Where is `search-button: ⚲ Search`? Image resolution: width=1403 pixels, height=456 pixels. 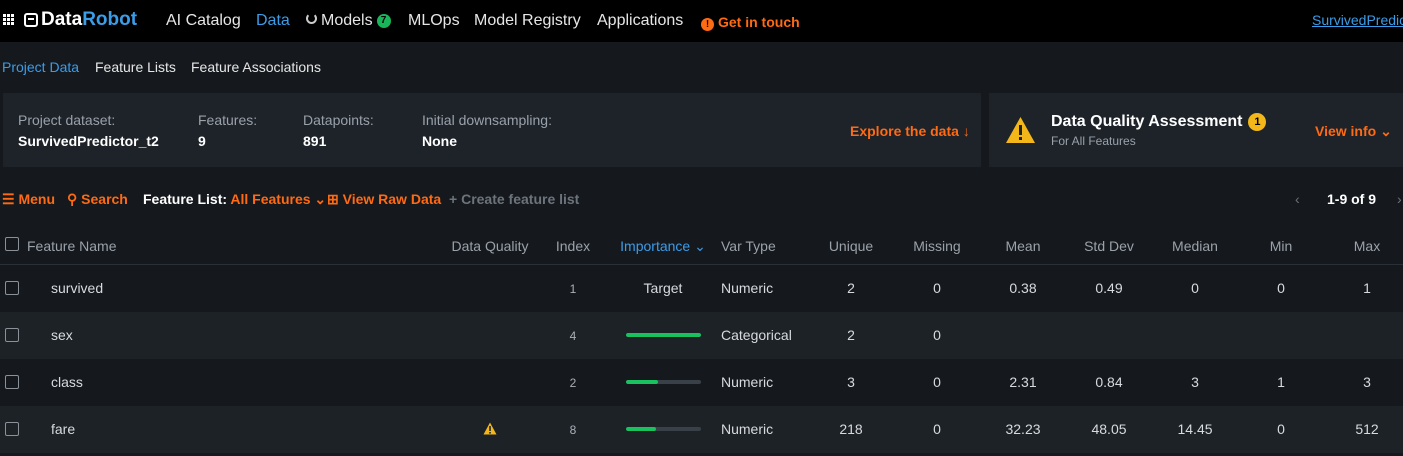
search-button: ⚲ Search is located at coordinates (97, 199).